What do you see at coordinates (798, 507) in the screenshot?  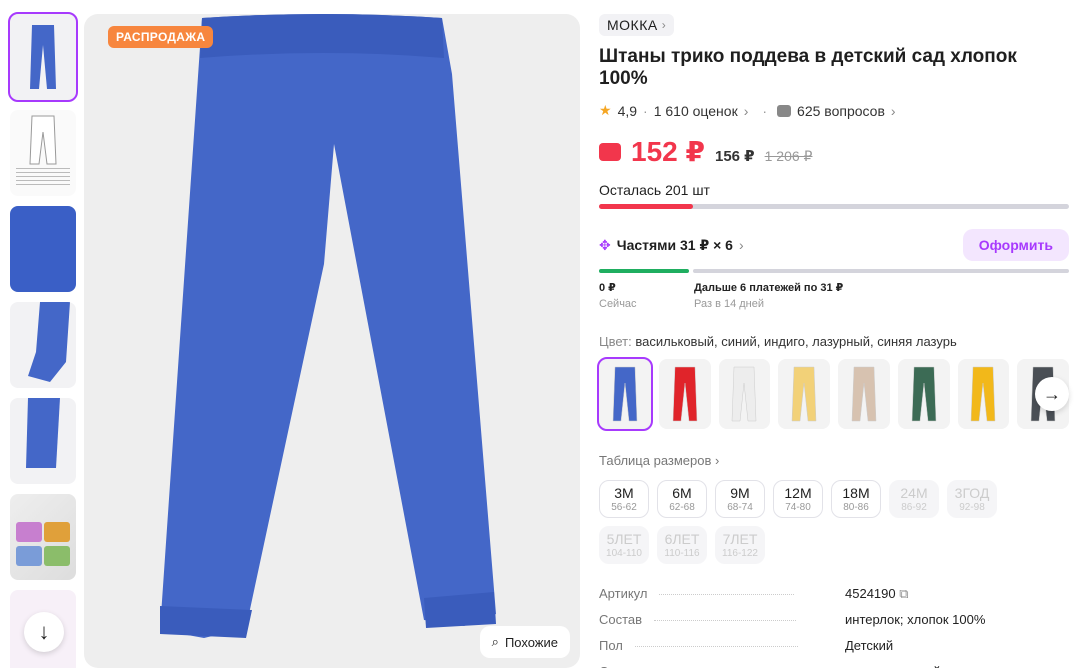 I see `size-range: 74-80` at bounding box center [798, 507].